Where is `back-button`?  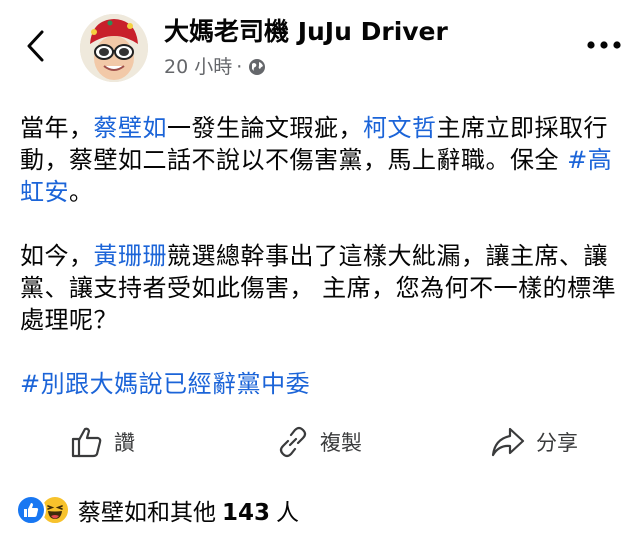
back-button is located at coordinates (36, 46).